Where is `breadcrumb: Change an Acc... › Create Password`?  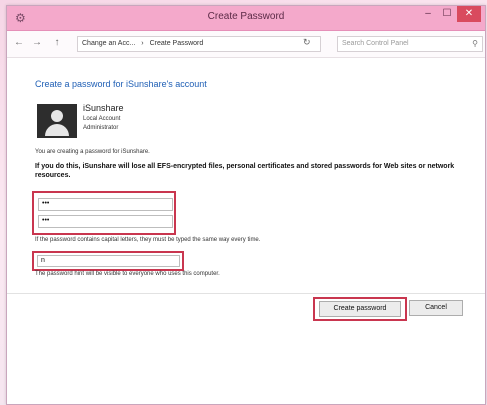 breadcrumb: Change an Acc... › Create Password is located at coordinates (199, 44).